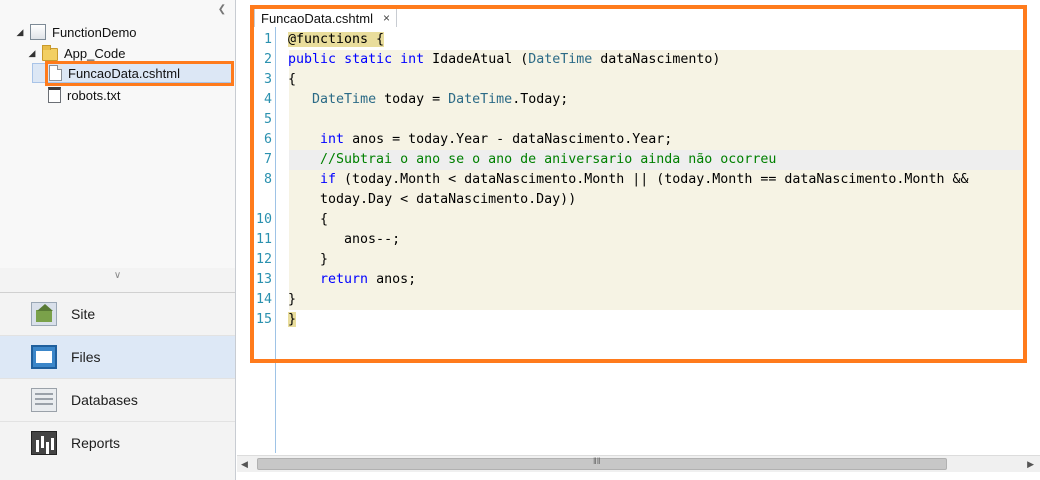  What do you see at coordinates (94, 32) in the screenshot?
I see `tree-label-project: FunctionDemo` at bounding box center [94, 32].